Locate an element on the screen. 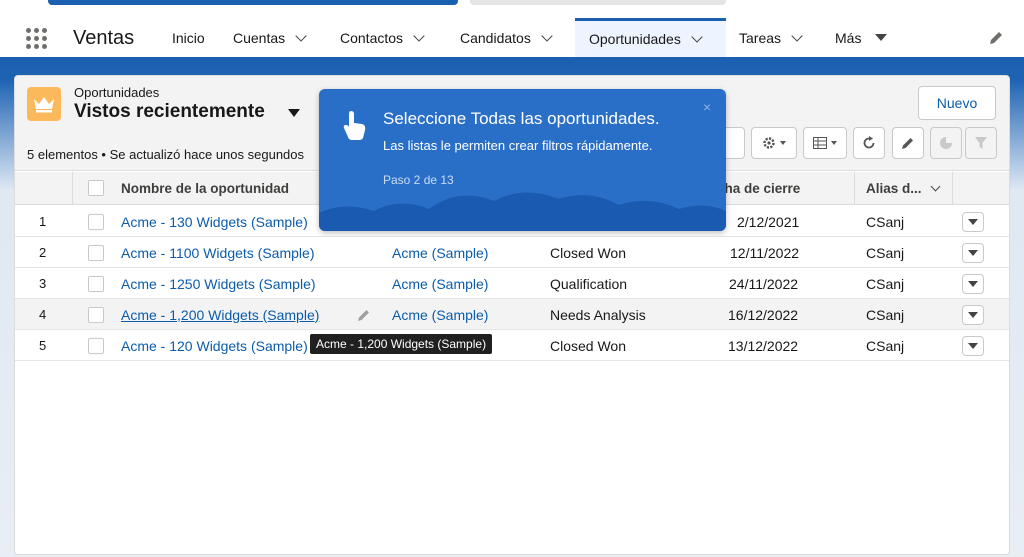  list-view-switcher-icon is located at coordinates (294, 113).